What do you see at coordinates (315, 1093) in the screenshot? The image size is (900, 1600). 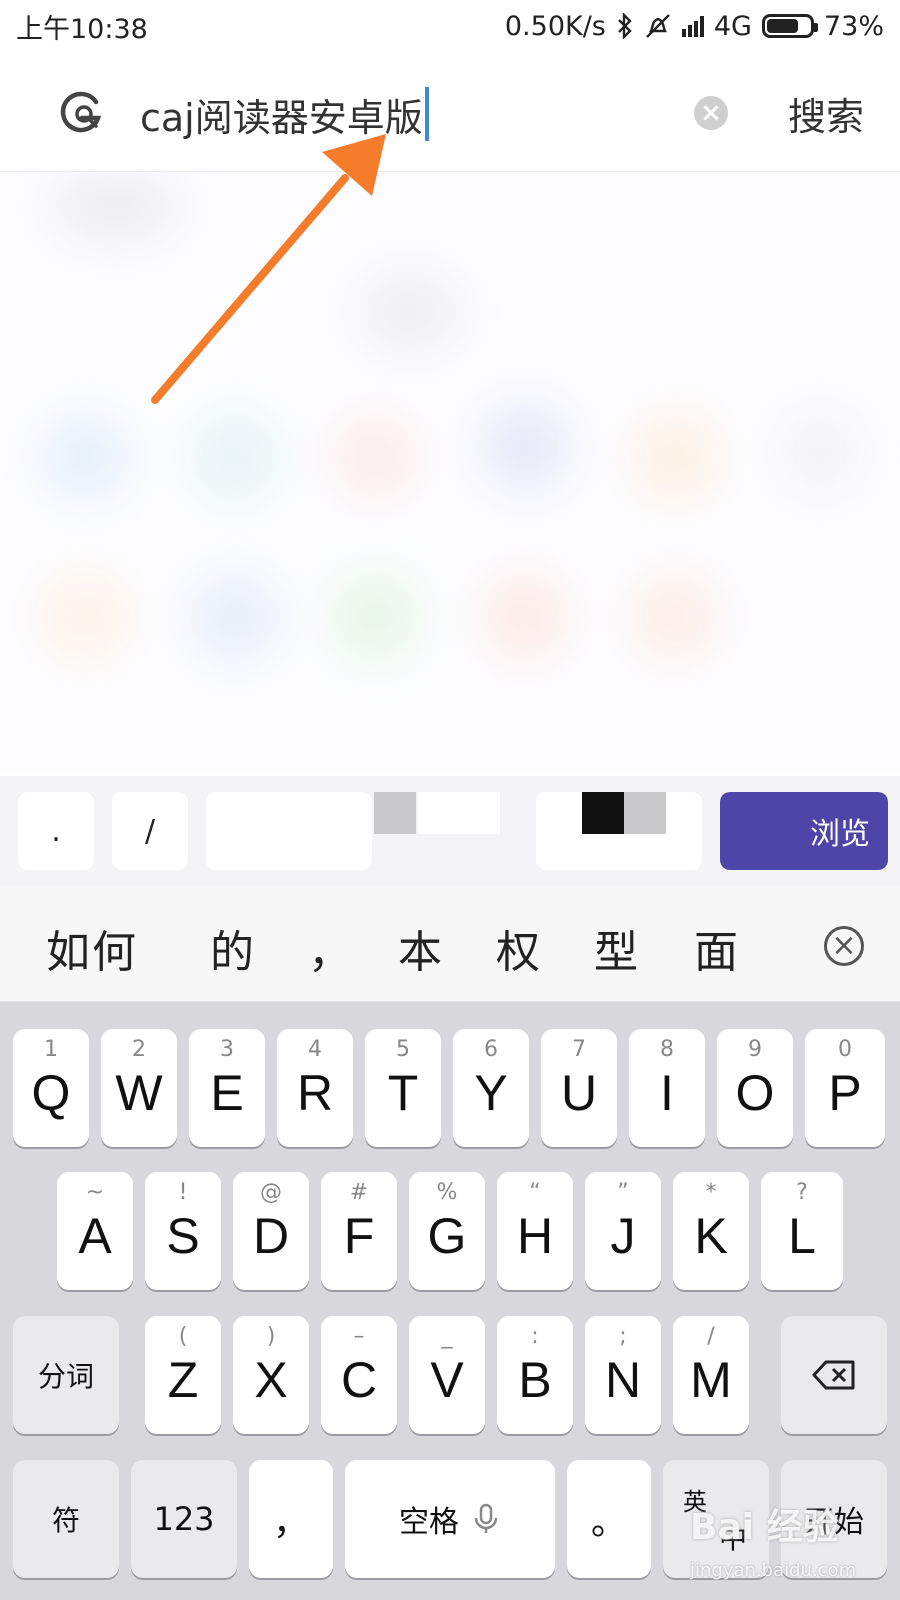 I see `key-letter: R` at bounding box center [315, 1093].